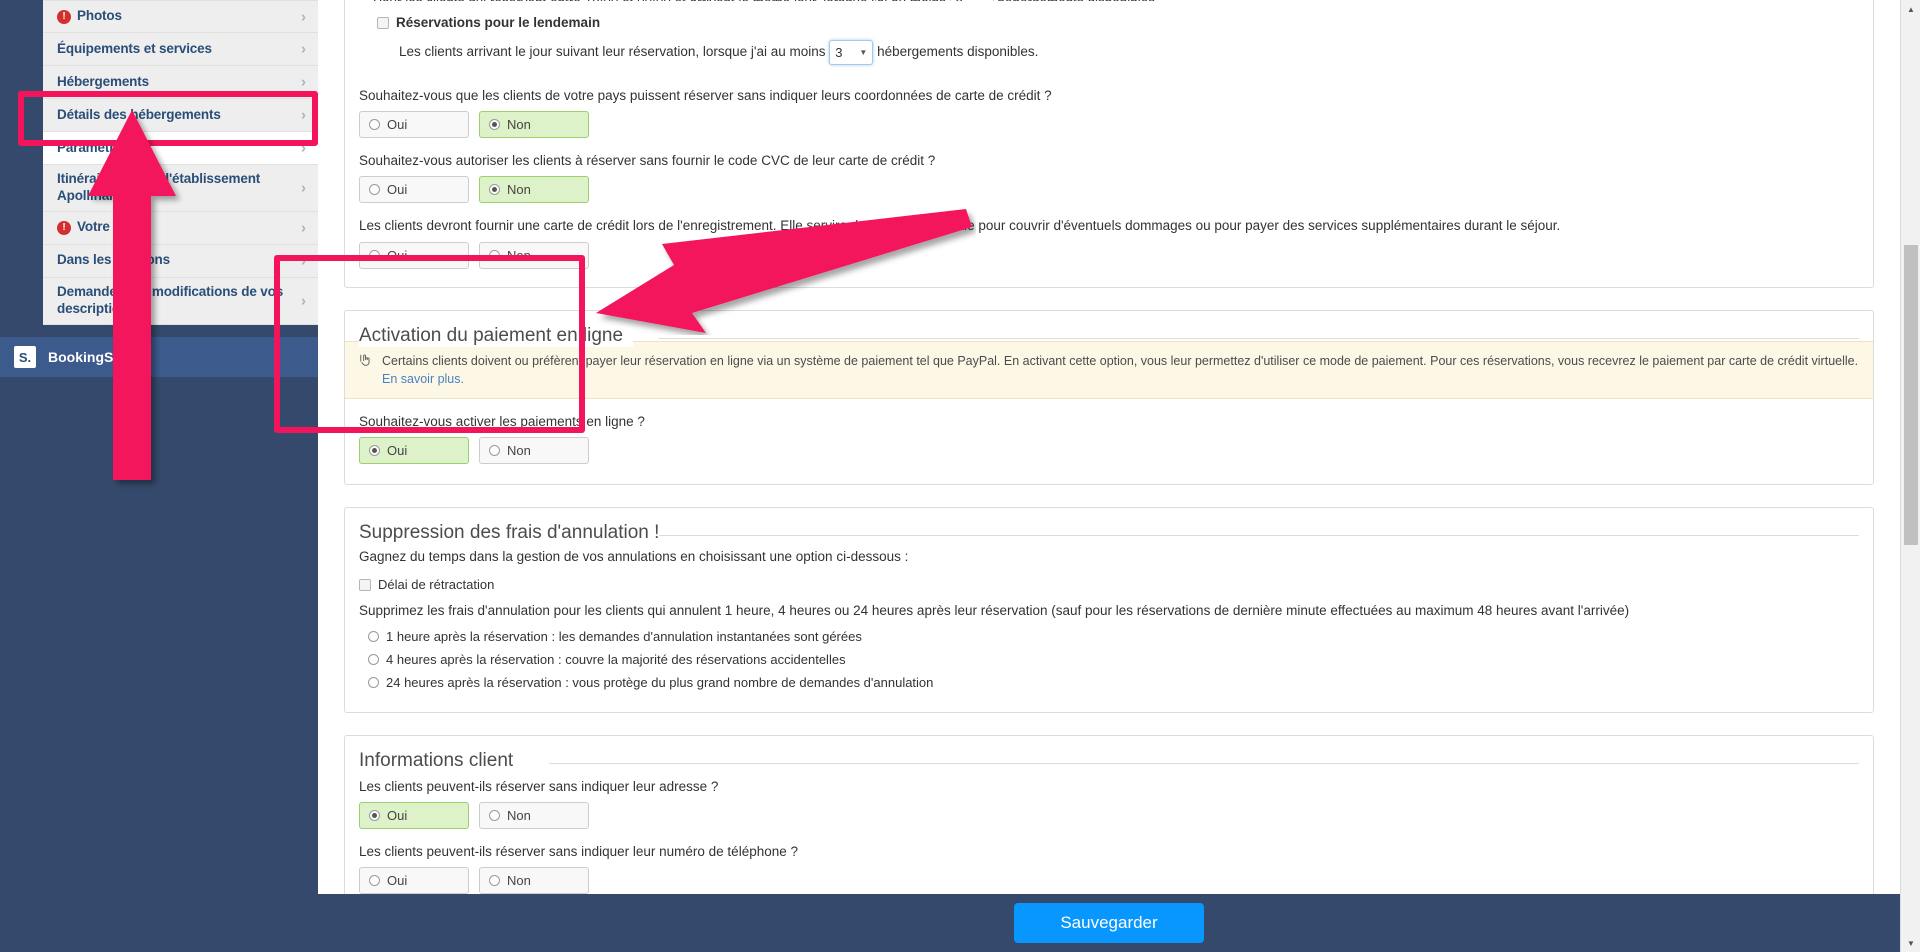  Describe the element at coordinates (180, 228) in the screenshot. I see `sidebar-item-6: ! Votre profil ›` at that location.